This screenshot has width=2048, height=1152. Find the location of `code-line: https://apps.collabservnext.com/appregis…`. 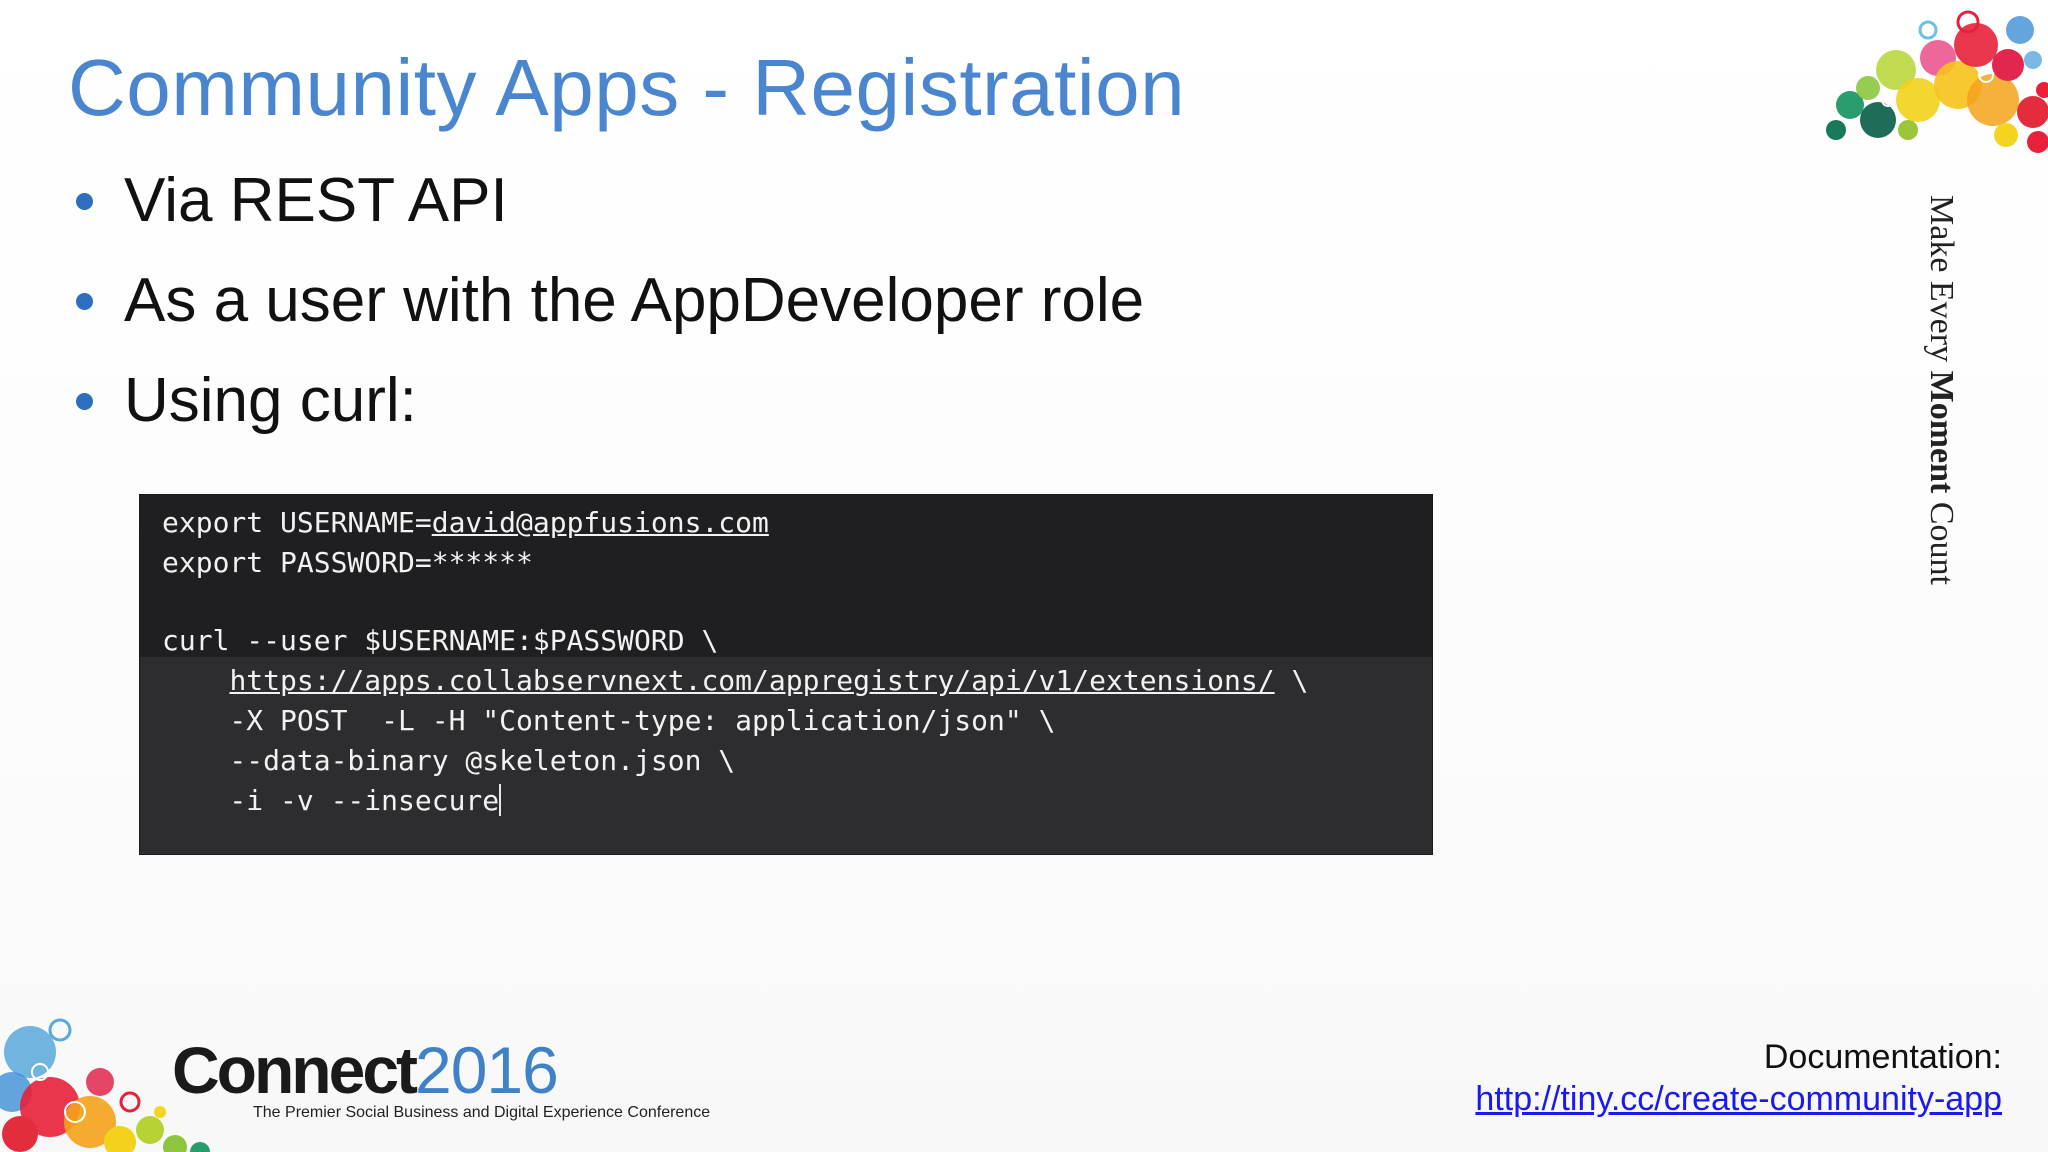

code-line: https://apps.collabservnext.com/appregis… is located at coordinates (735, 681).